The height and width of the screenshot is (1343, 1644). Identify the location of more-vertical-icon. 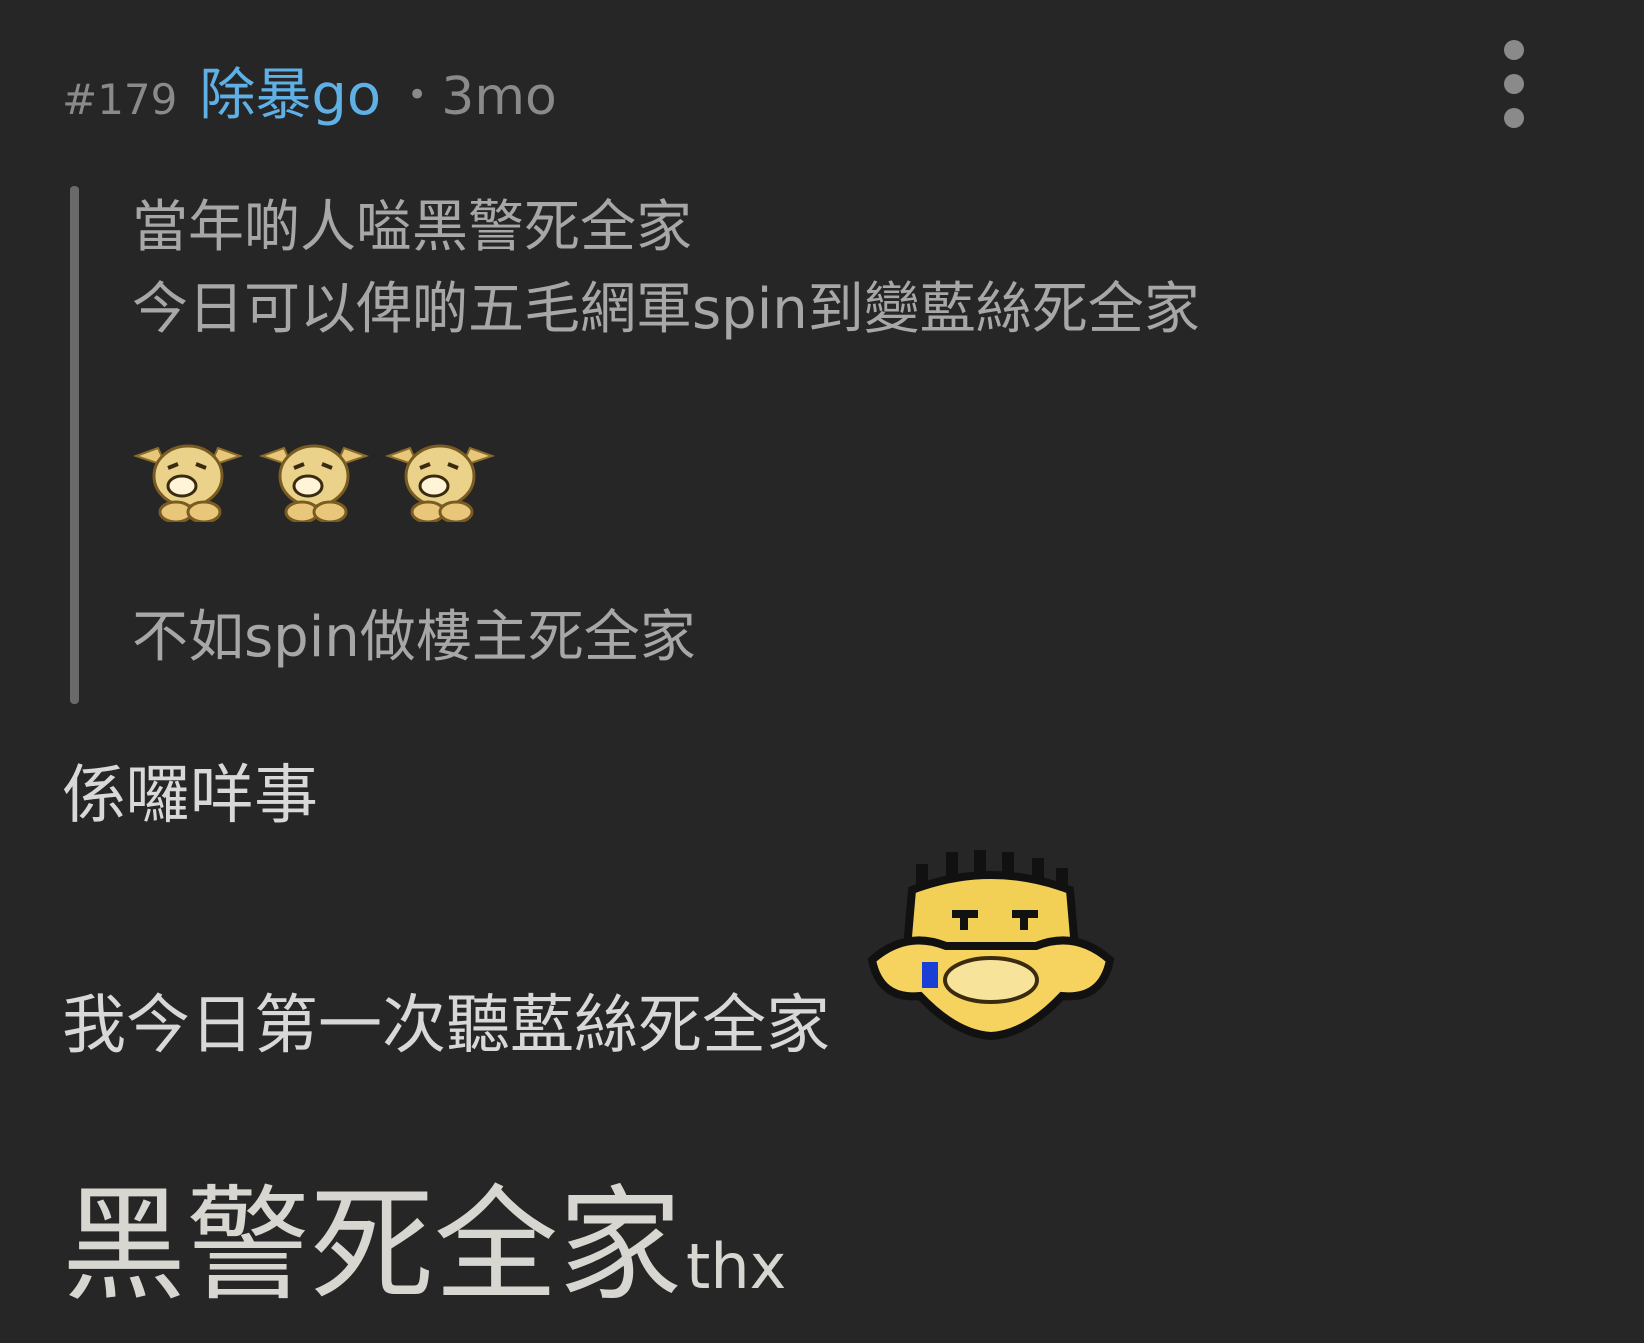
(1514, 50).